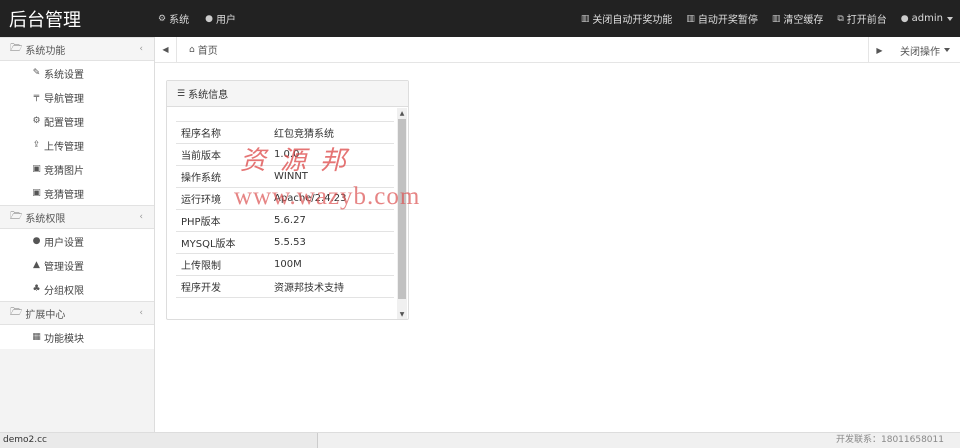  I want to click on signpost-icon: ╤, so click(36, 97).